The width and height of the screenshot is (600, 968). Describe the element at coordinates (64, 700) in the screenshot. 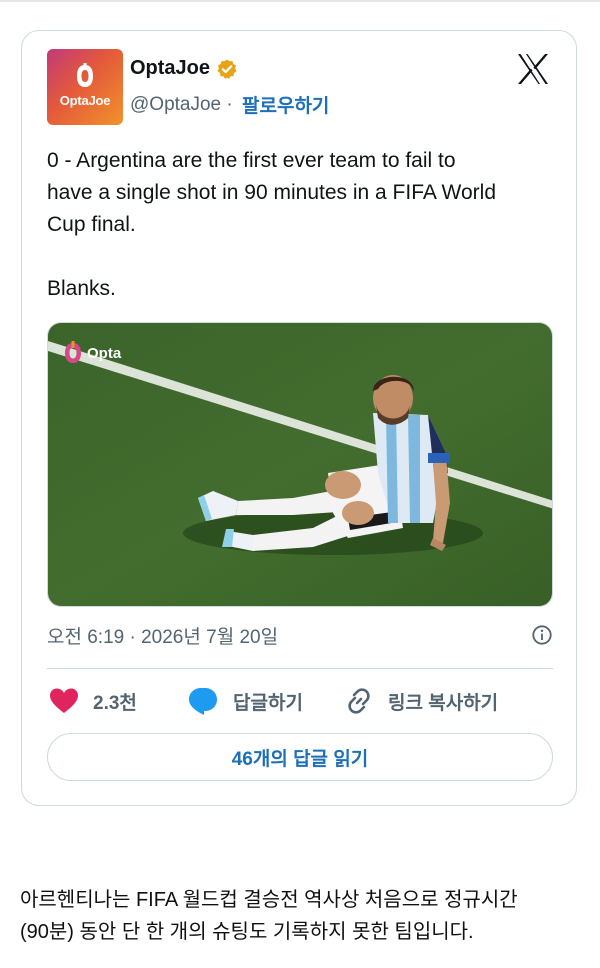

I see `heart-icon` at that location.